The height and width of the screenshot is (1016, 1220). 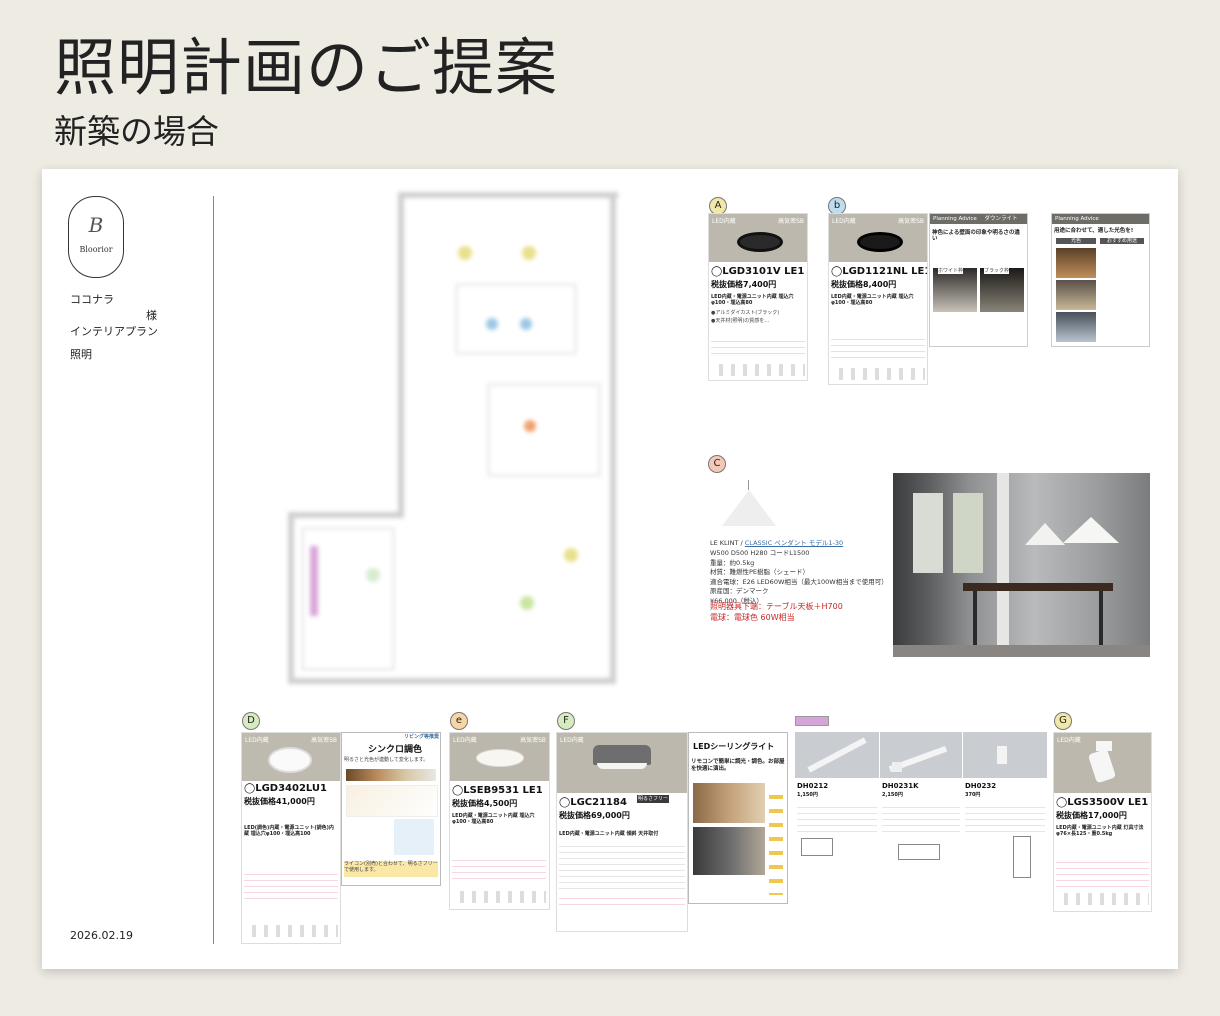 I want to click on product-specs, so click(x=622, y=866).